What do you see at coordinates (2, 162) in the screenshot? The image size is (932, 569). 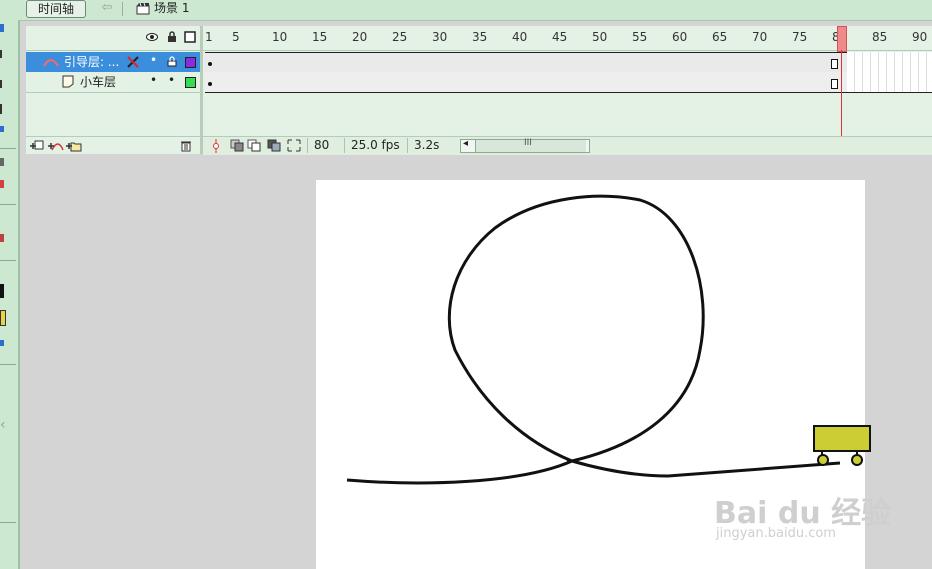 I see `ink-bottle-icon` at bounding box center [2, 162].